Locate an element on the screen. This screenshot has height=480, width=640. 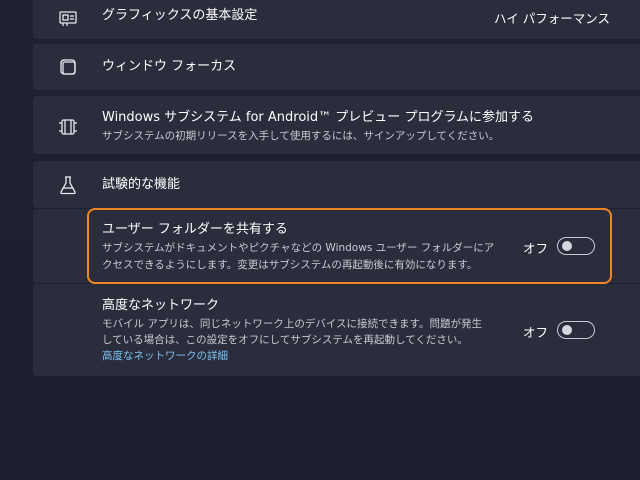
toggle-knob is located at coordinates (567, 330).